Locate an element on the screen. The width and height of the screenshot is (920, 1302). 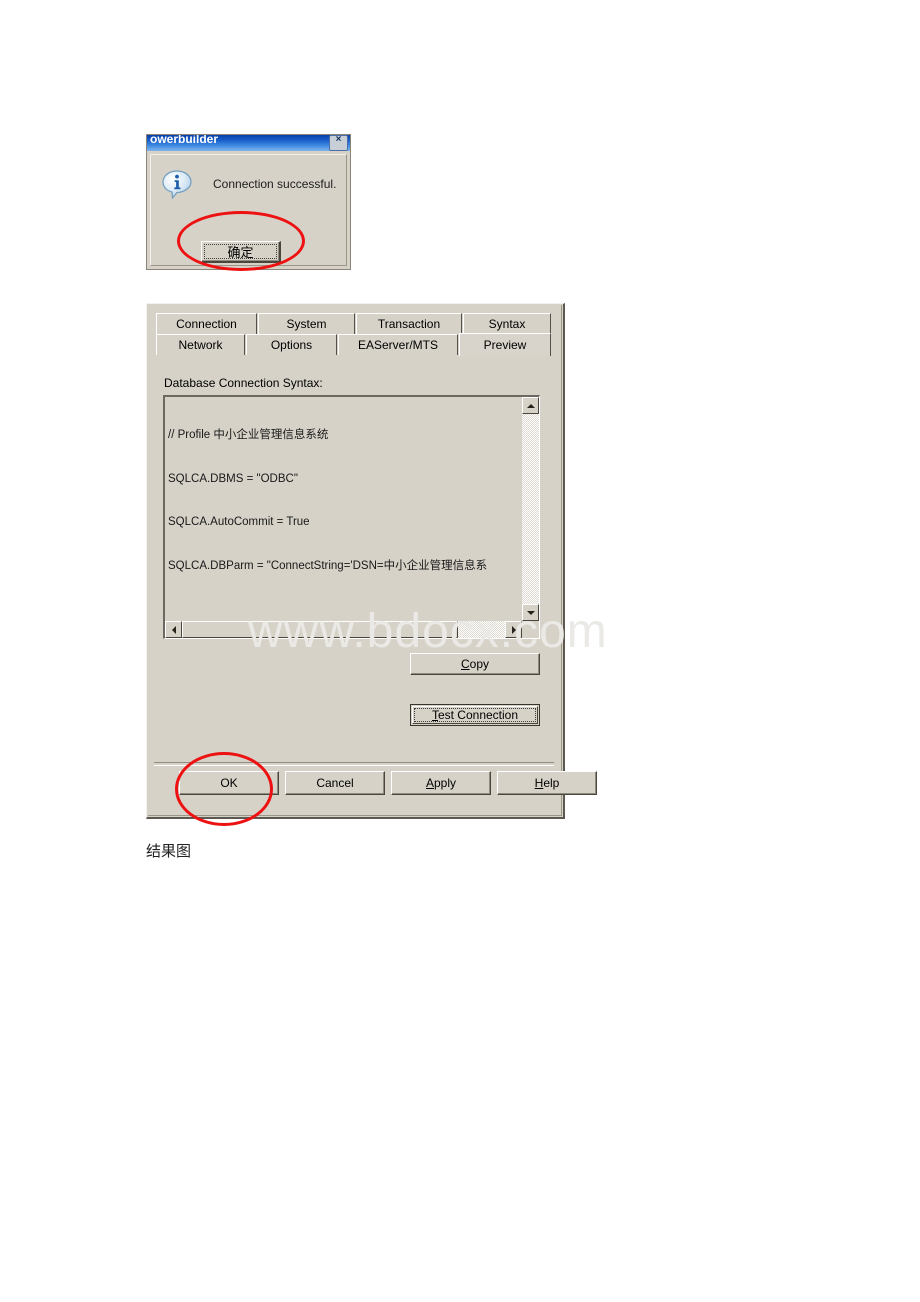
apply-button: Apply is located at coordinates (441, 783).